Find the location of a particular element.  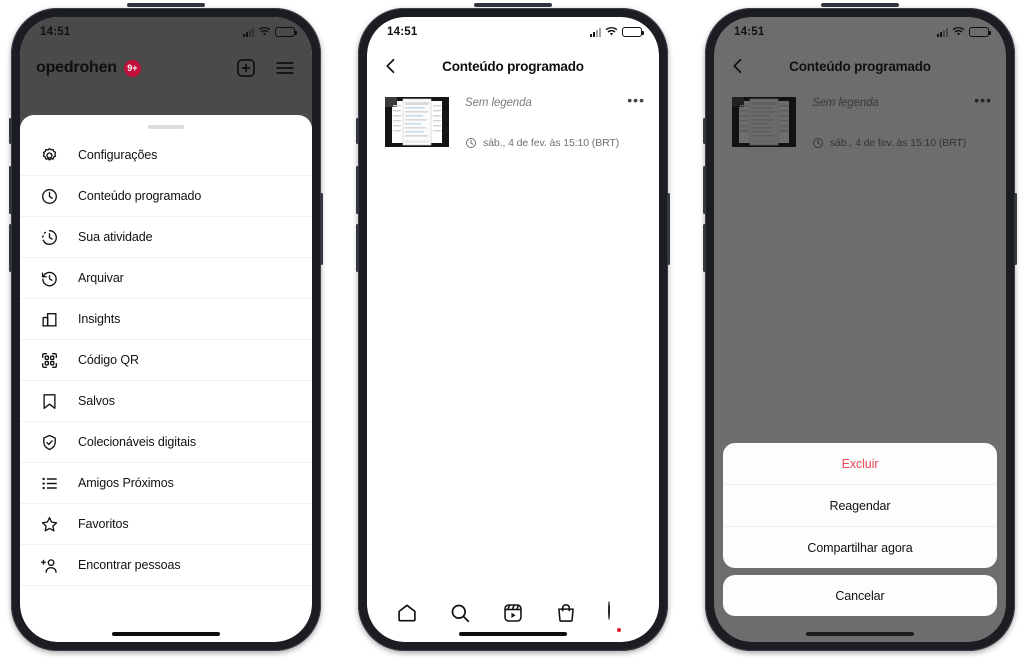

sidebar-item-label: Arquivar is located at coordinates (101, 278).